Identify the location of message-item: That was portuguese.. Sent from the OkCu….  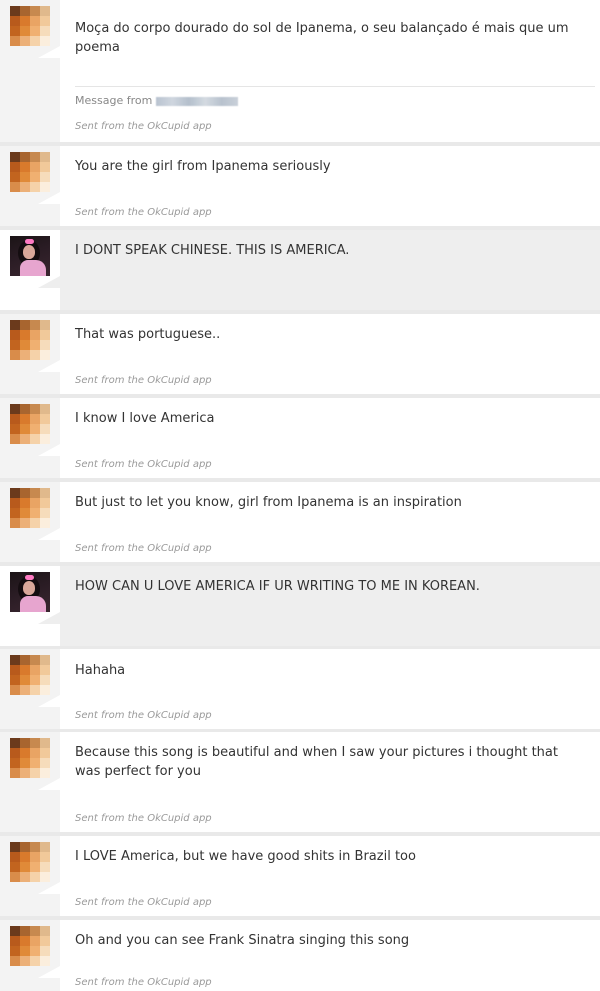
(300, 354).